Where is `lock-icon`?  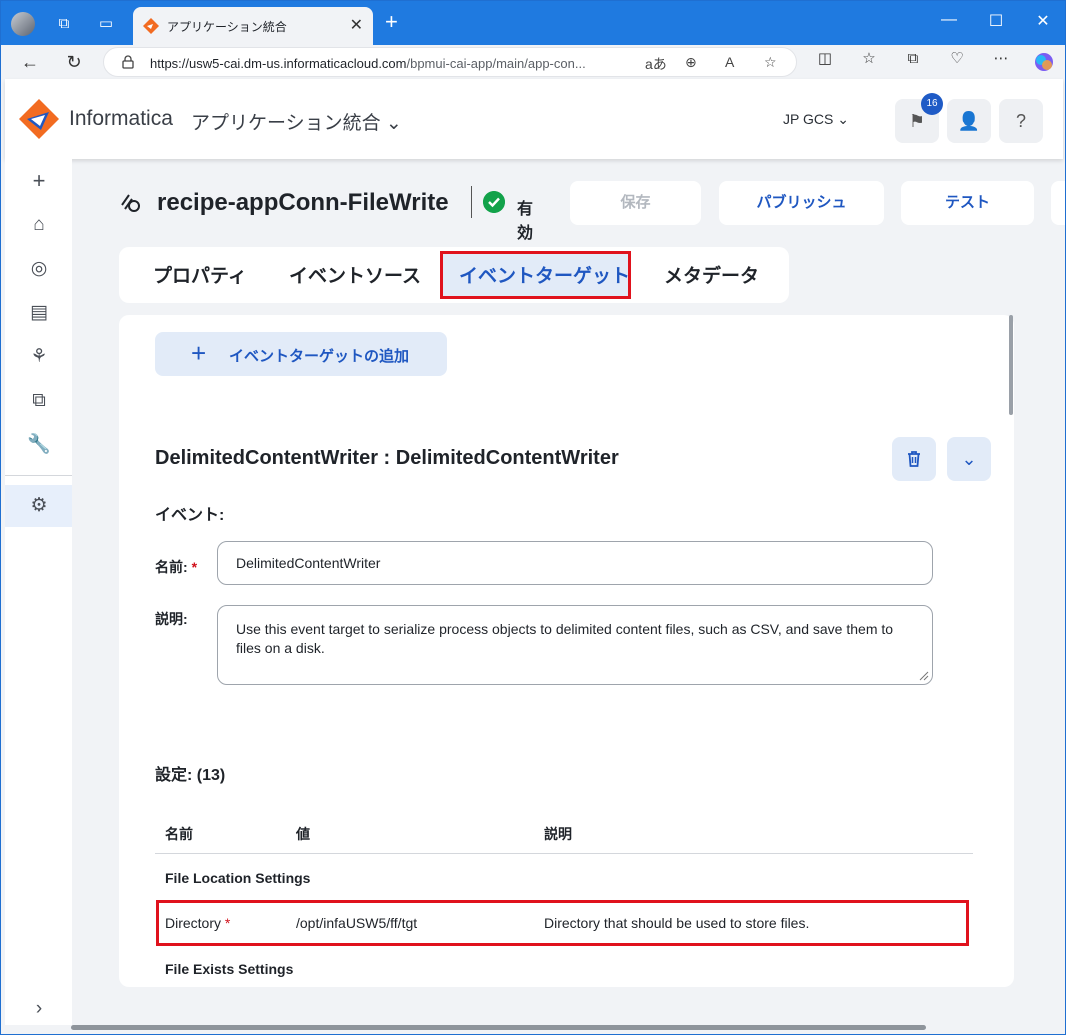
lock-icon is located at coordinates (128, 62).